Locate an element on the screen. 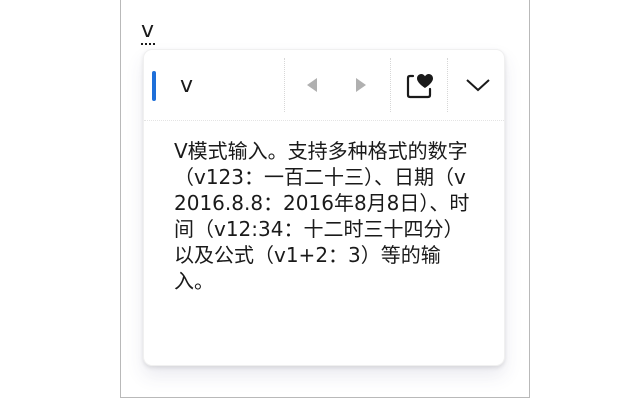  triangle-left-icon is located at coordinates (312, 85).